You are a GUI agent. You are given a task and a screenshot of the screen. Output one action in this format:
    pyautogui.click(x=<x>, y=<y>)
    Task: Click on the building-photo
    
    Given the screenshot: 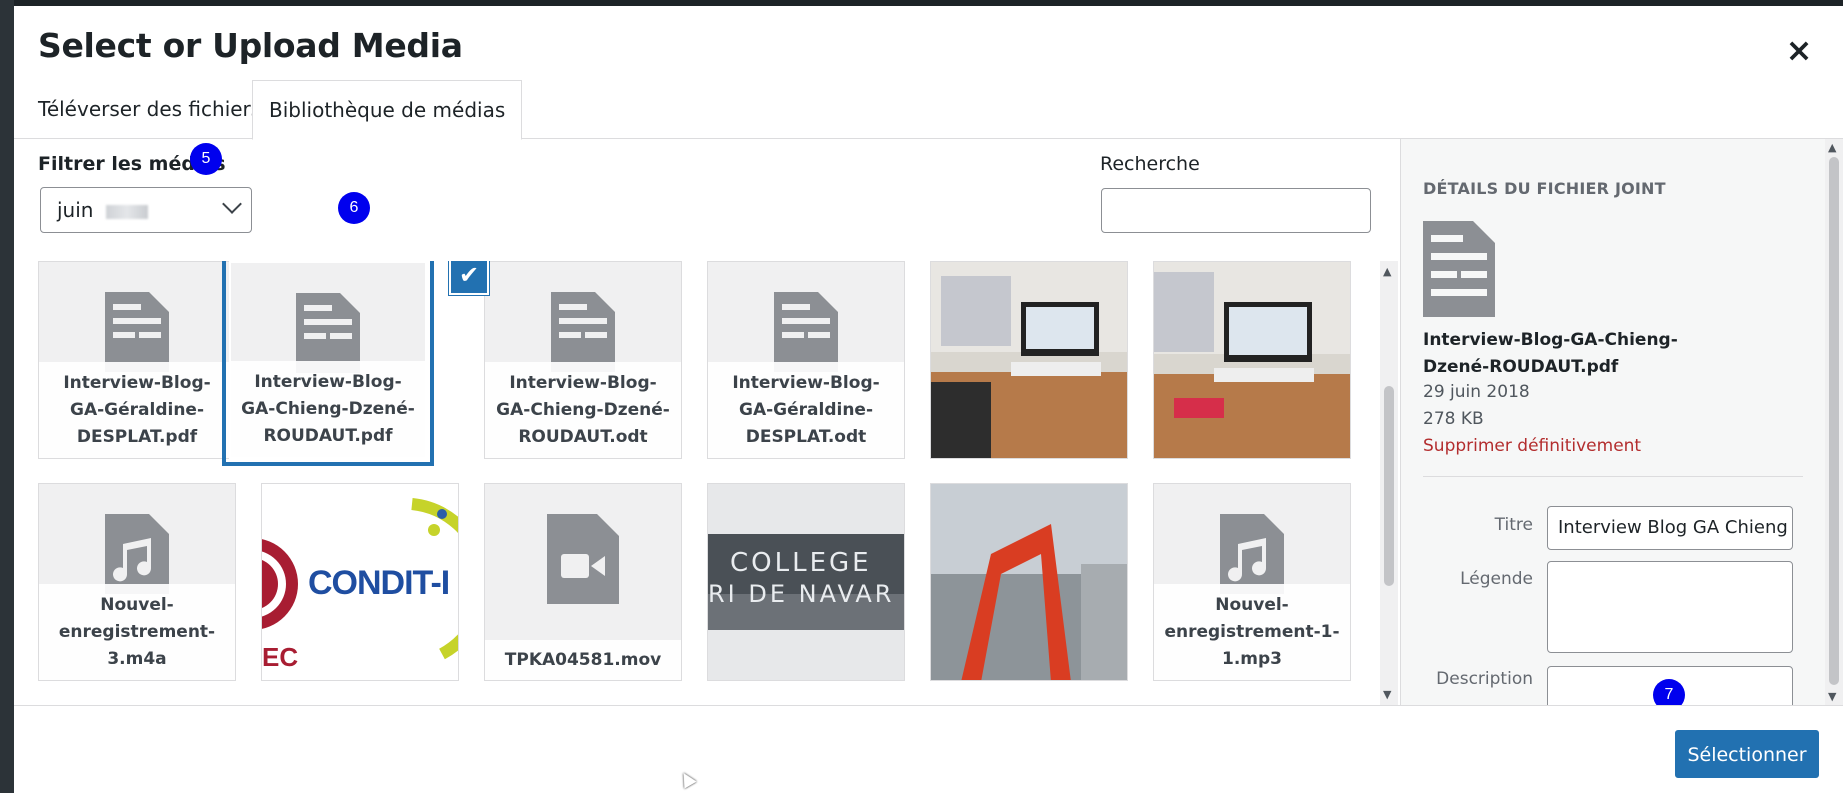 What is the action you would take?
    pyautogui.click(x=1029, y=582)
    